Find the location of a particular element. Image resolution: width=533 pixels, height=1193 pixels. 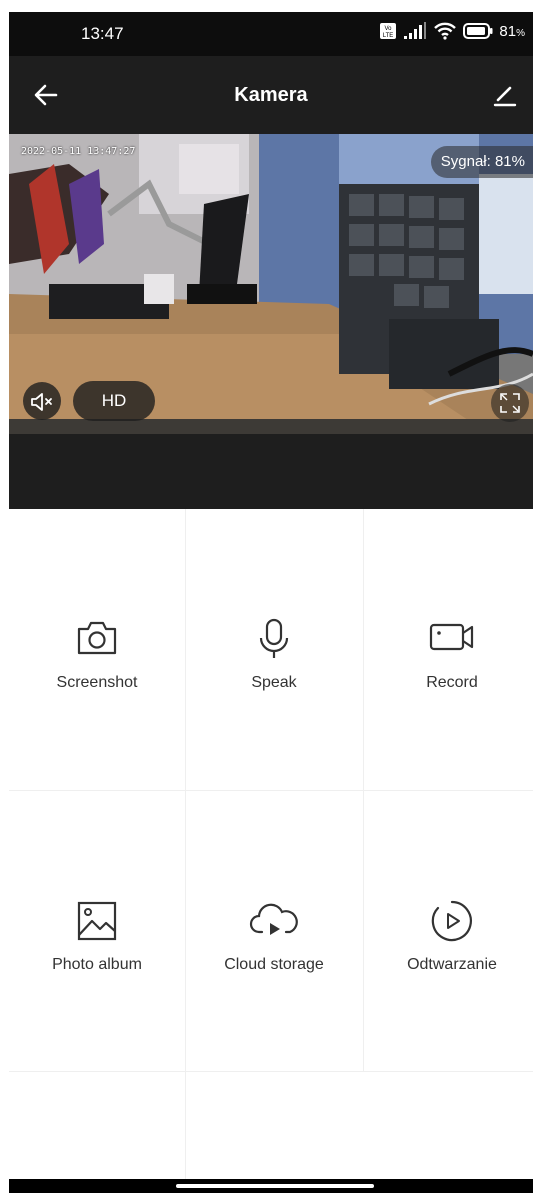

action-label: Cloud storage is located at coordinates (274, 964).